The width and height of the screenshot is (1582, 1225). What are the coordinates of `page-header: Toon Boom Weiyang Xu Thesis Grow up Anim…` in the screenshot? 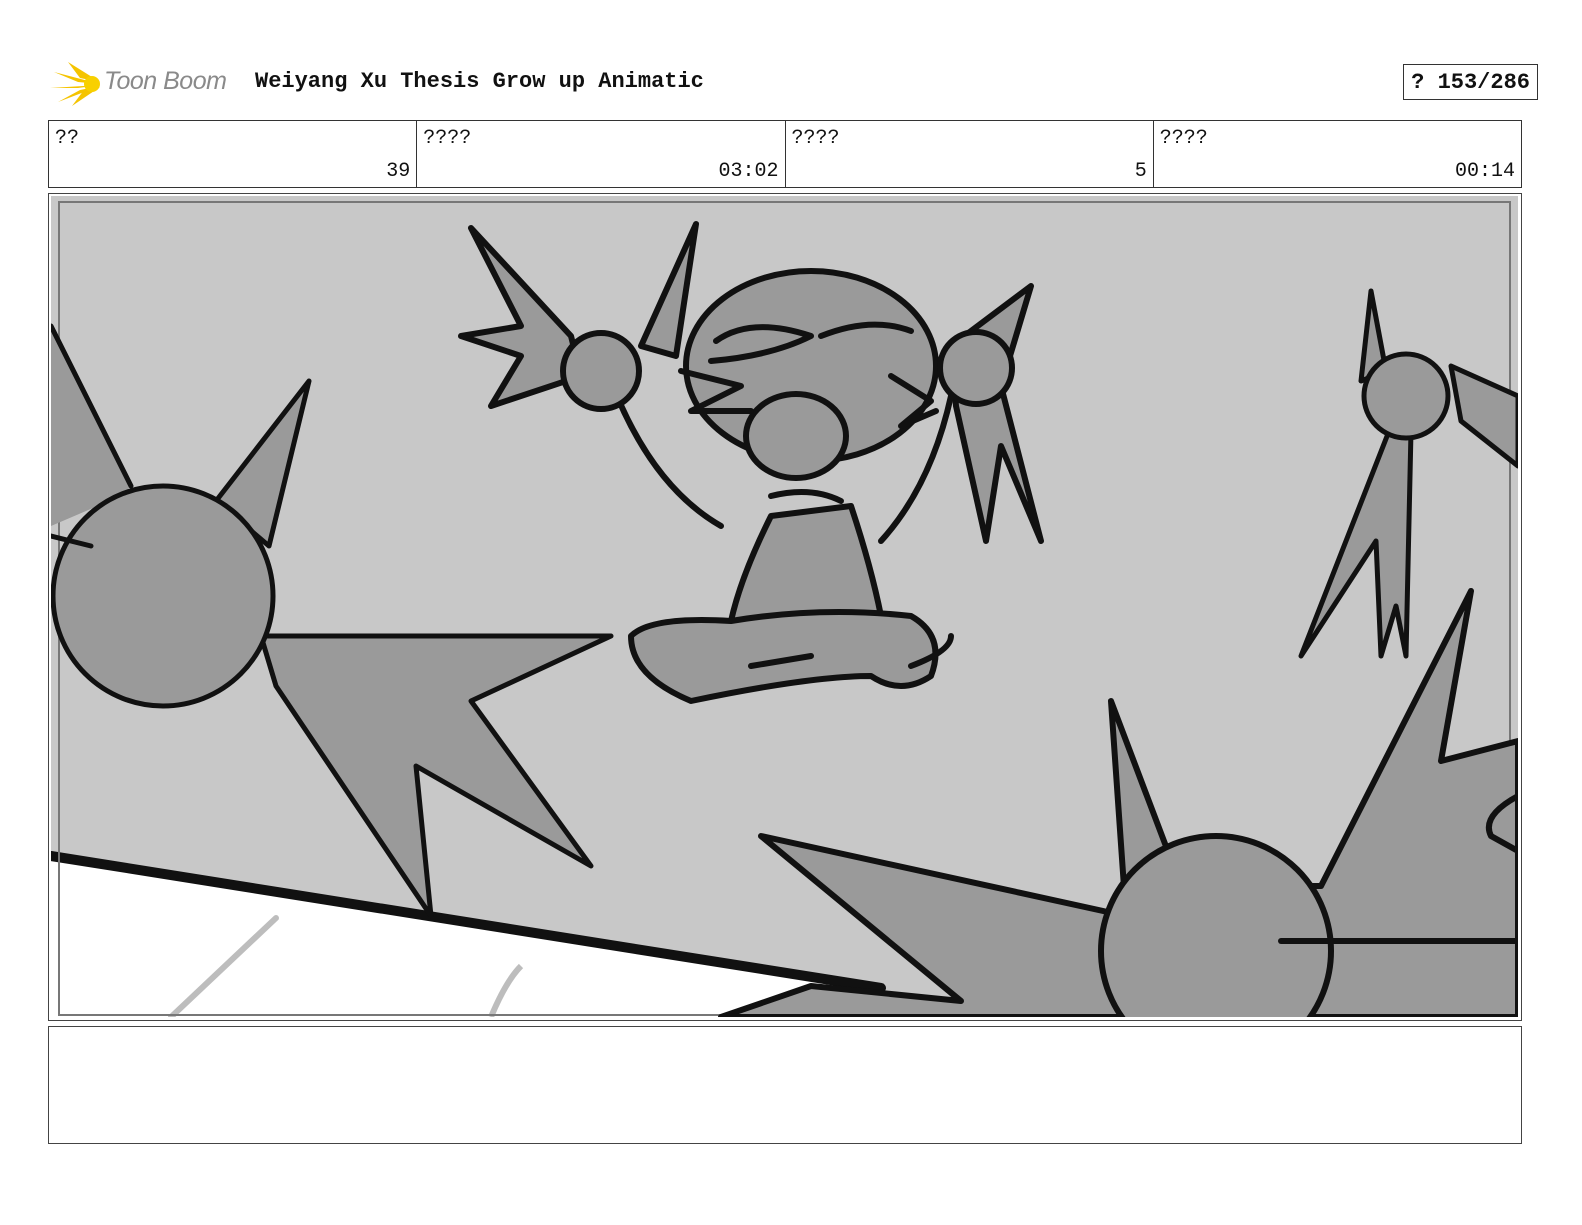 It's located at (794, 82).